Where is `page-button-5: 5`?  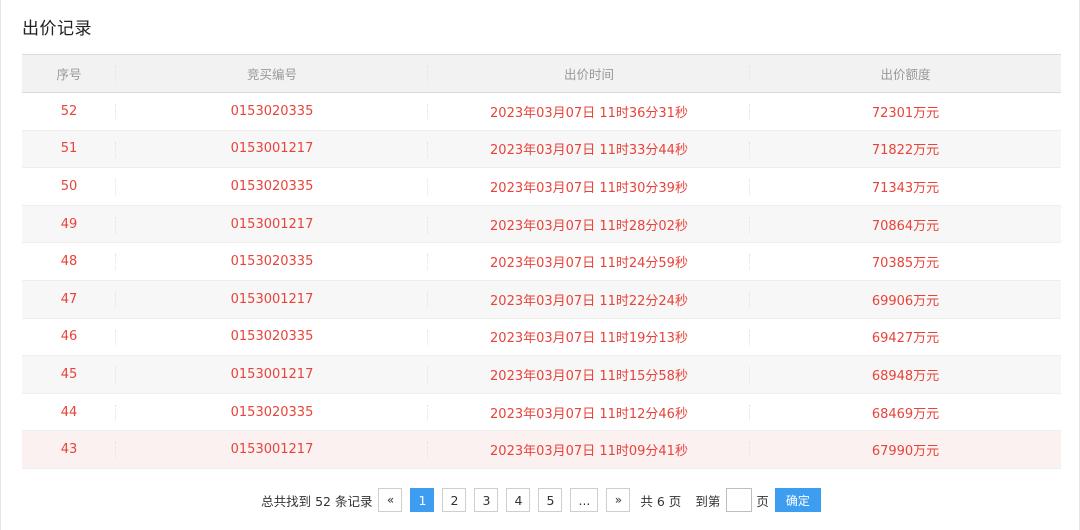
page-button-5: 5 is located at coordinates (550, 500).